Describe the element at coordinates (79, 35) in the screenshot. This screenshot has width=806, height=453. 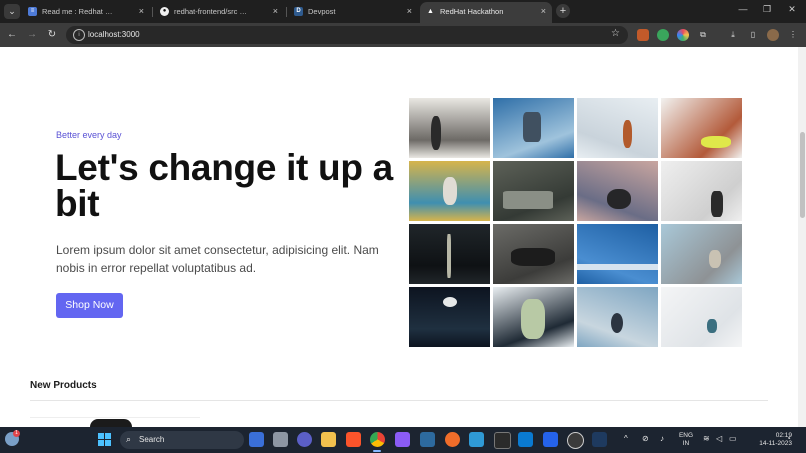
I see `site-info-icon: i` at that location.